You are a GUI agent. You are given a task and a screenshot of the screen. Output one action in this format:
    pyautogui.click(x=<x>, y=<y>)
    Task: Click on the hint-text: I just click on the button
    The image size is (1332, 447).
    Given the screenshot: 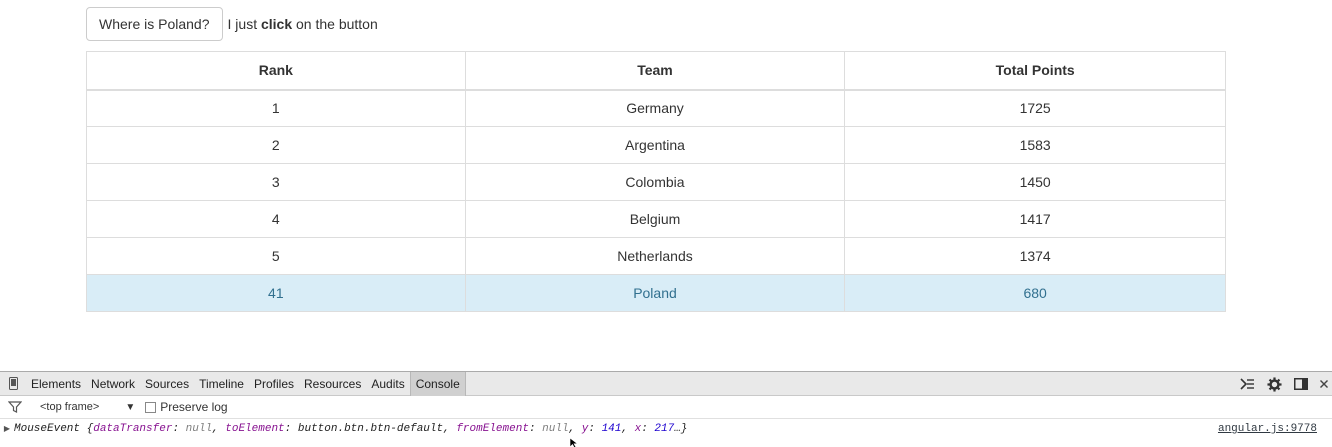 What is the action you would take?
    pyautogui.click(x=303, y=24)
    